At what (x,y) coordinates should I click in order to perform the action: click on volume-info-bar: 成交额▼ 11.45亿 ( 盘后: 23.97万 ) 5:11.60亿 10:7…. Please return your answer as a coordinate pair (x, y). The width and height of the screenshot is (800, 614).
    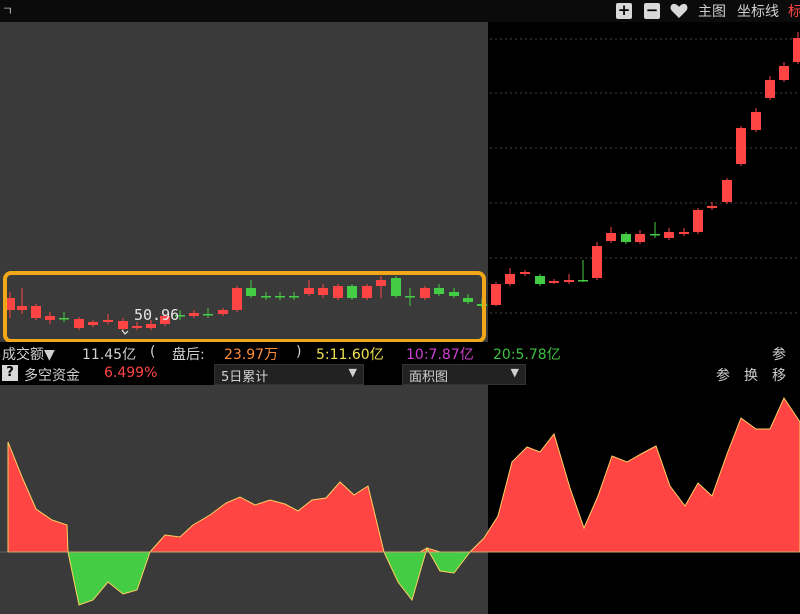
    Looking at the image, I should click on (400, 352).